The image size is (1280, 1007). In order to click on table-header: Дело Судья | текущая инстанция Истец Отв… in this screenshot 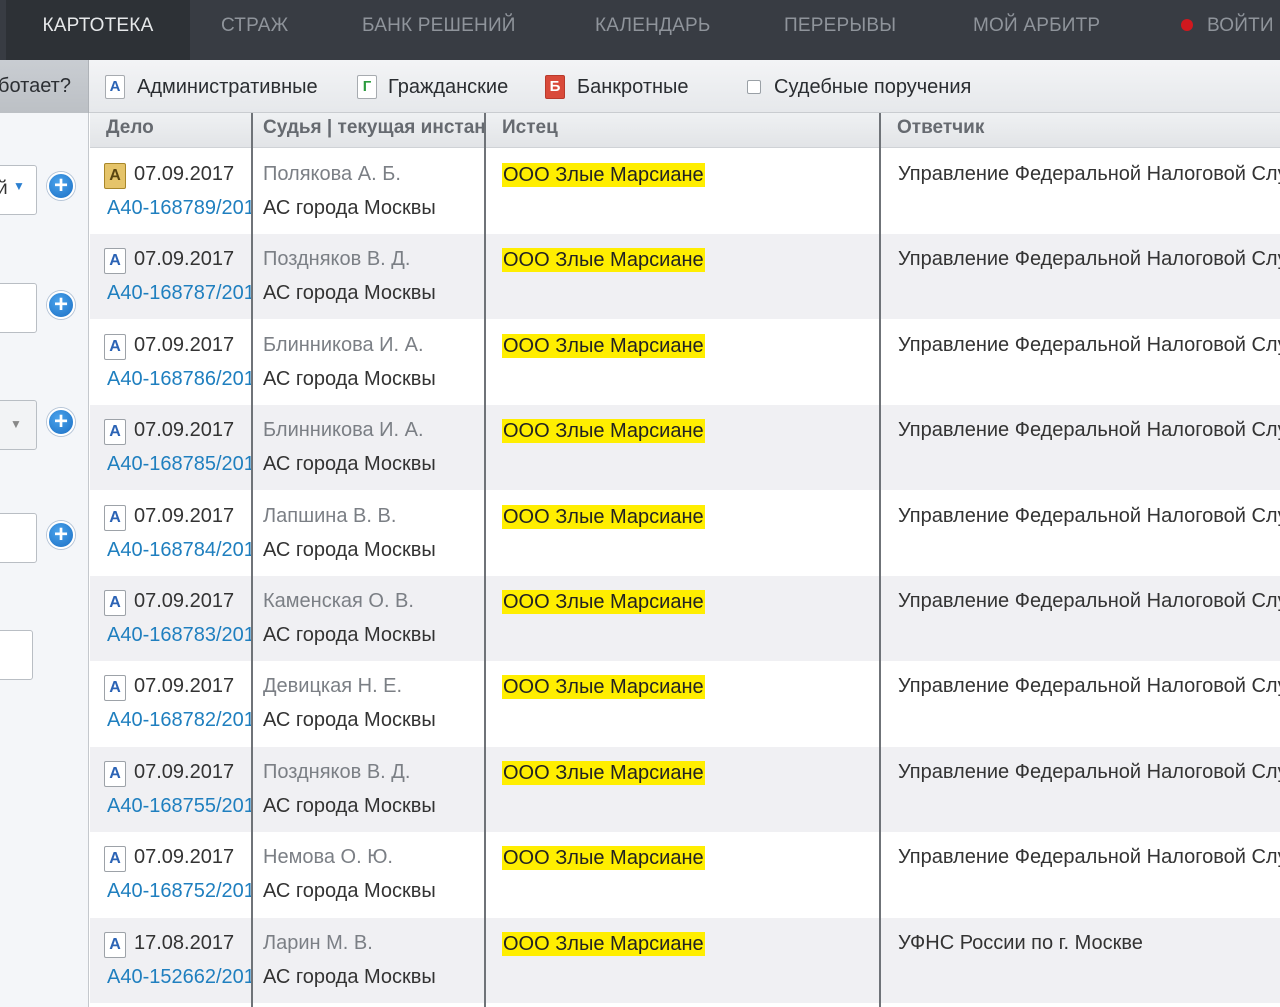, I will do `click(685, 130)`.